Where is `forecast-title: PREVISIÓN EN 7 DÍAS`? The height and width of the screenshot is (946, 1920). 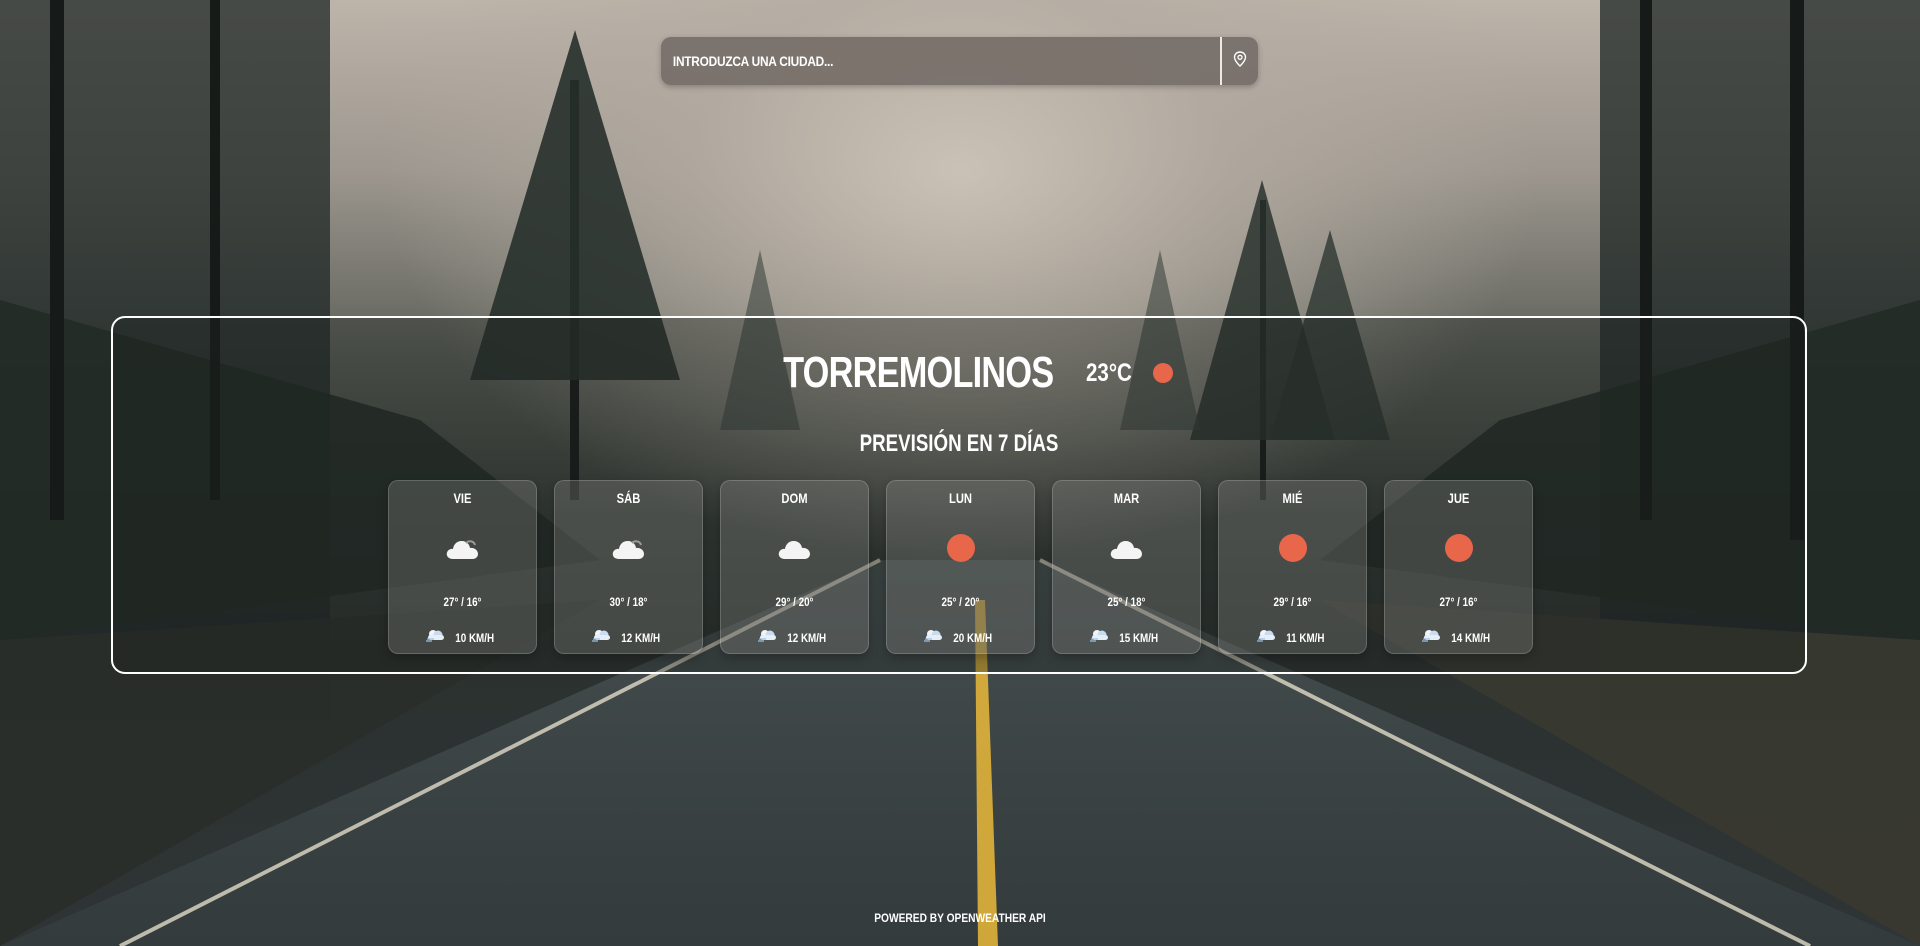 forecast-title: PREVISIÓN EN 7 DÍAS is located at coordinates (959, 443).